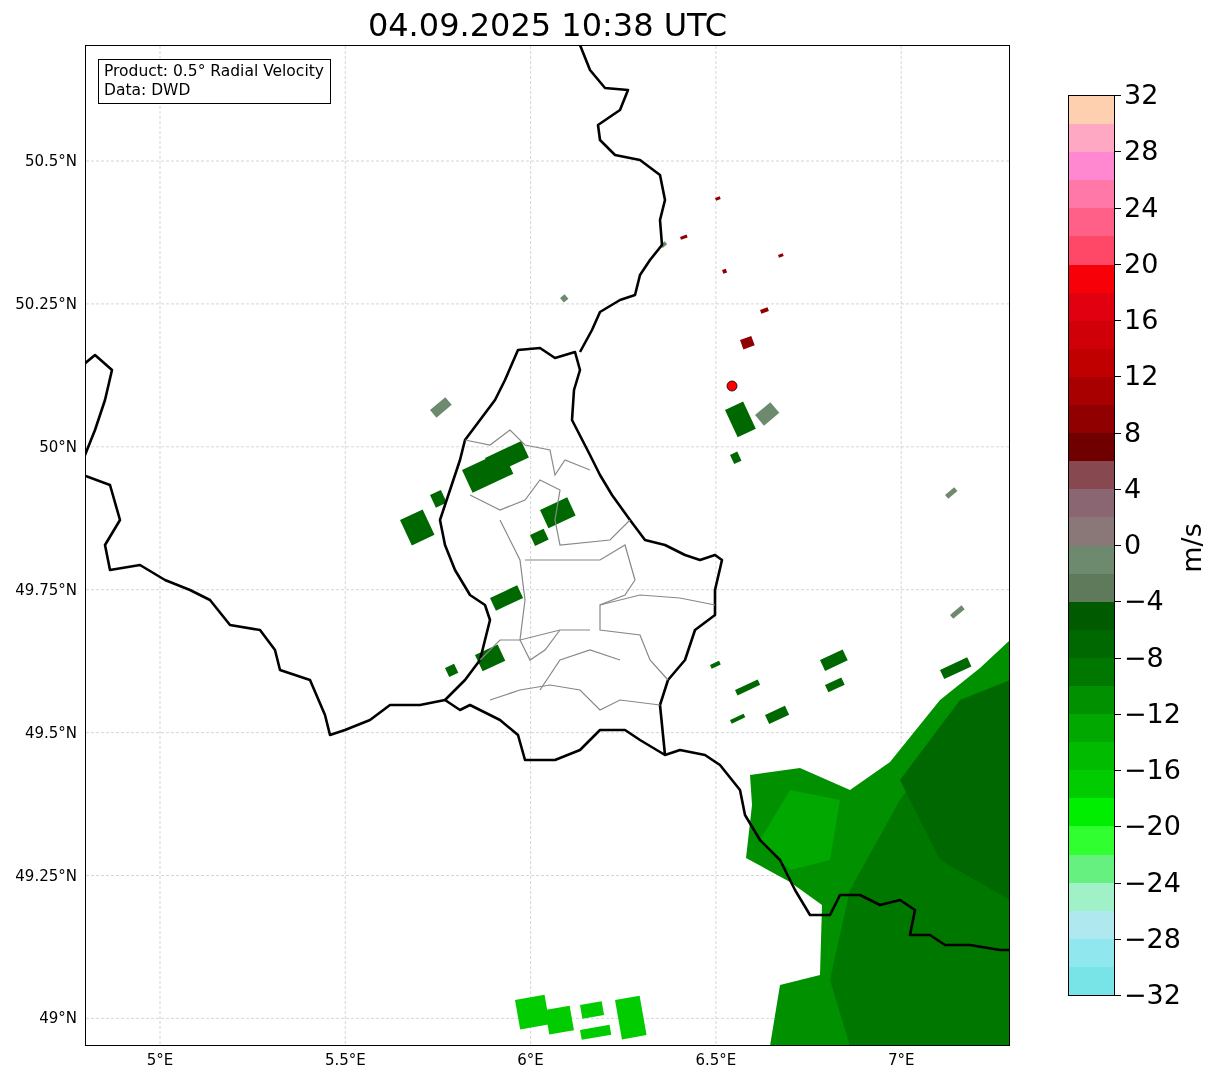 This screenshot has height=1081, width=1225. I want to click on info-box: Product: 0.5° Radial Velocity Data: DWD, so click(214, 81).